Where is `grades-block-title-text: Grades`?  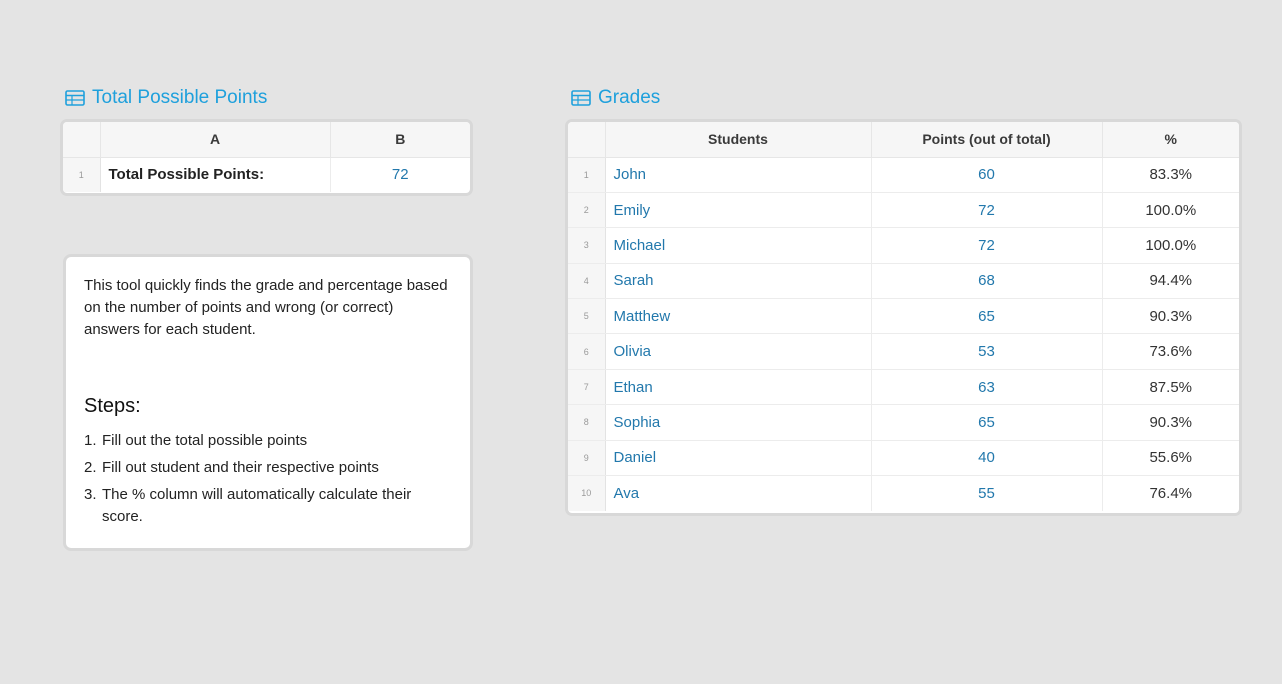 grades-block-title-text: Grades is located at coordinates (629, 97).